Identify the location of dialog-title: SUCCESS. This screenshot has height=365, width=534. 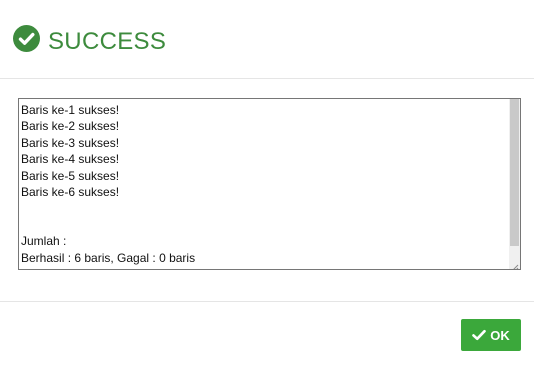
(107, 41).